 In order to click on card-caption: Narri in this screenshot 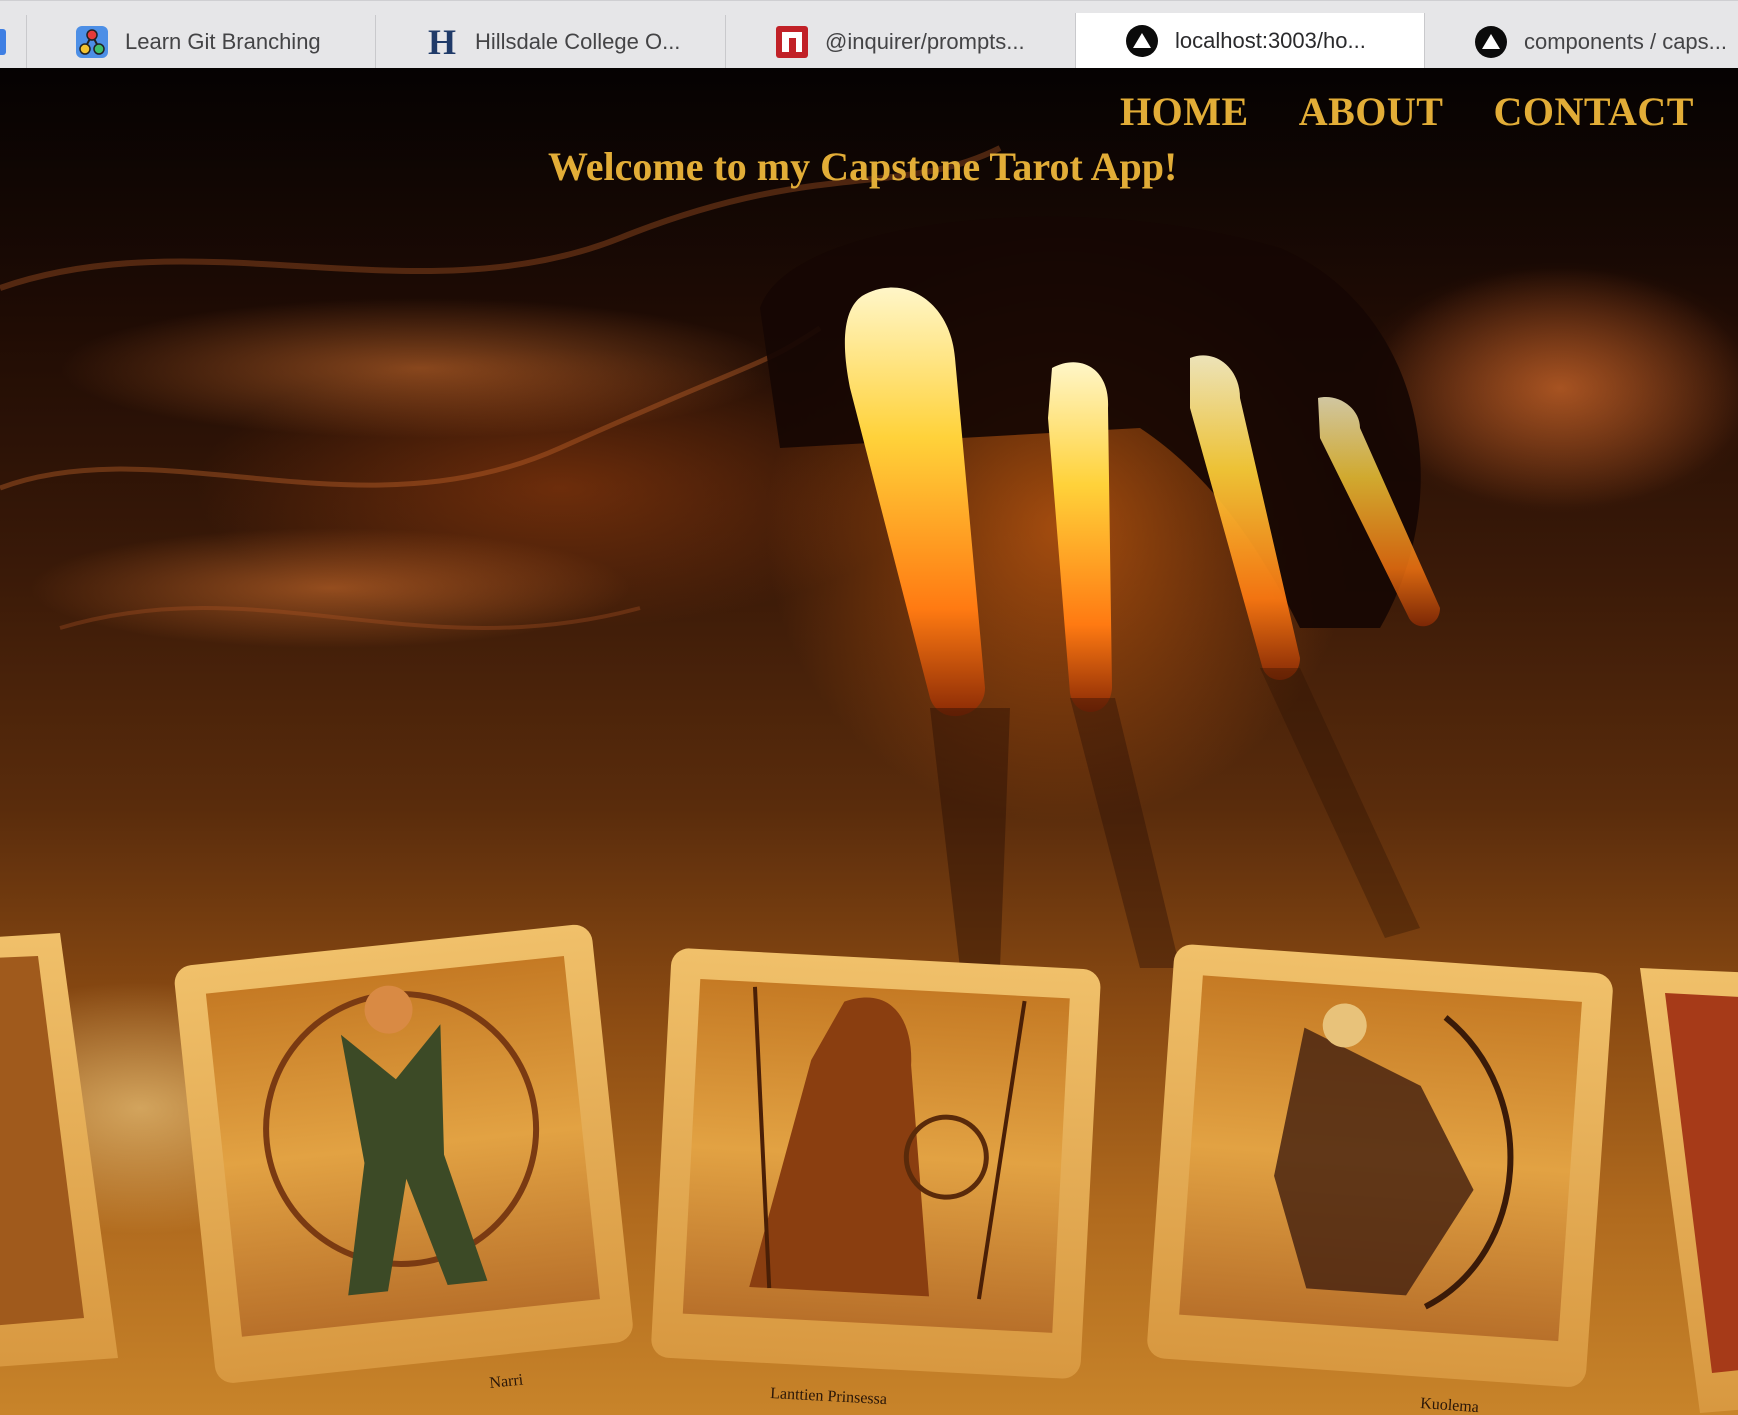, I will do `click(507, 1381)`.